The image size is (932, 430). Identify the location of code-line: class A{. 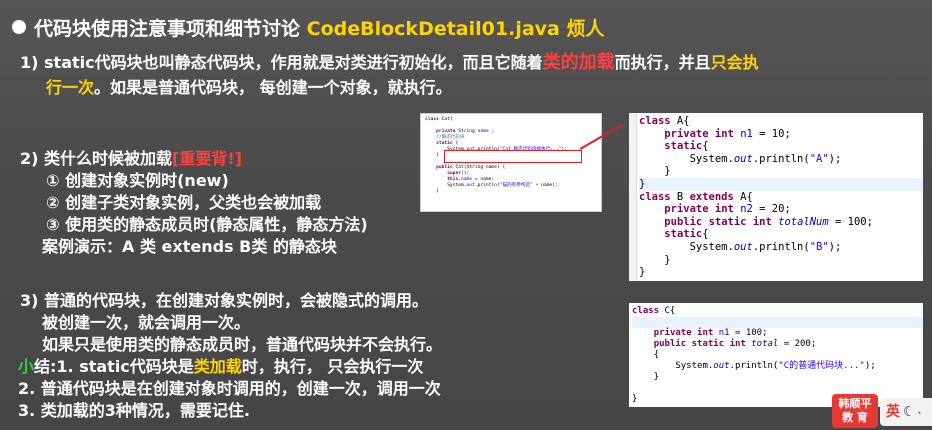
(664, 121).